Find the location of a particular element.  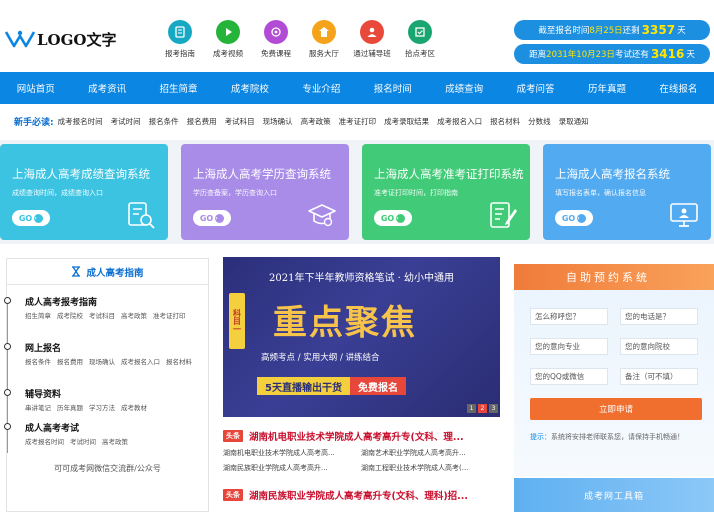

banner-admission-ticket: 上海成人高考准考证打印系统 准考证打印时间，打印指南 GO › is located at coordinates (446, 192).